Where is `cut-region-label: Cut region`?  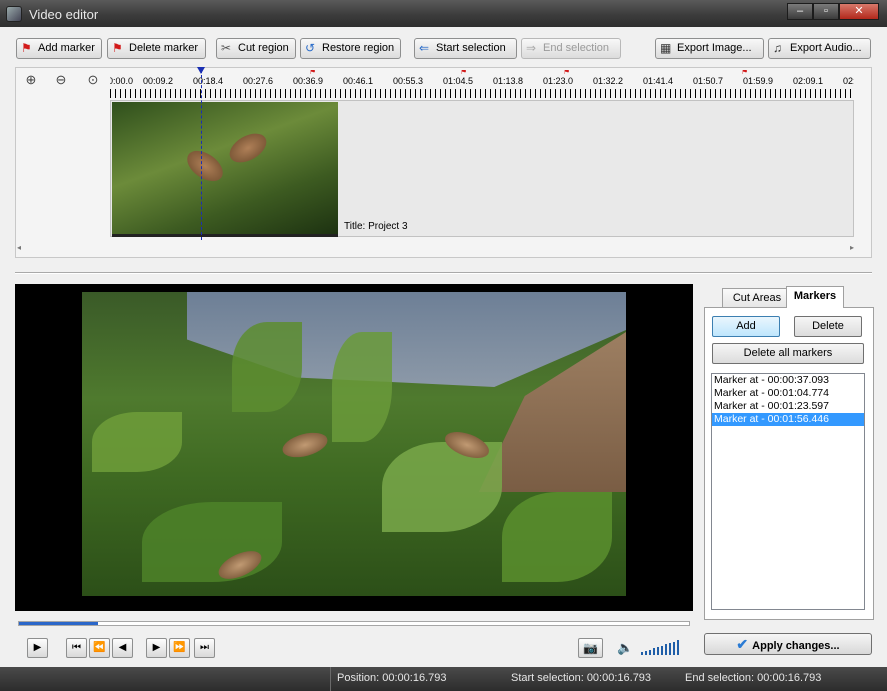 cut-region-label: Cut region is located at coordinates (263, 48).